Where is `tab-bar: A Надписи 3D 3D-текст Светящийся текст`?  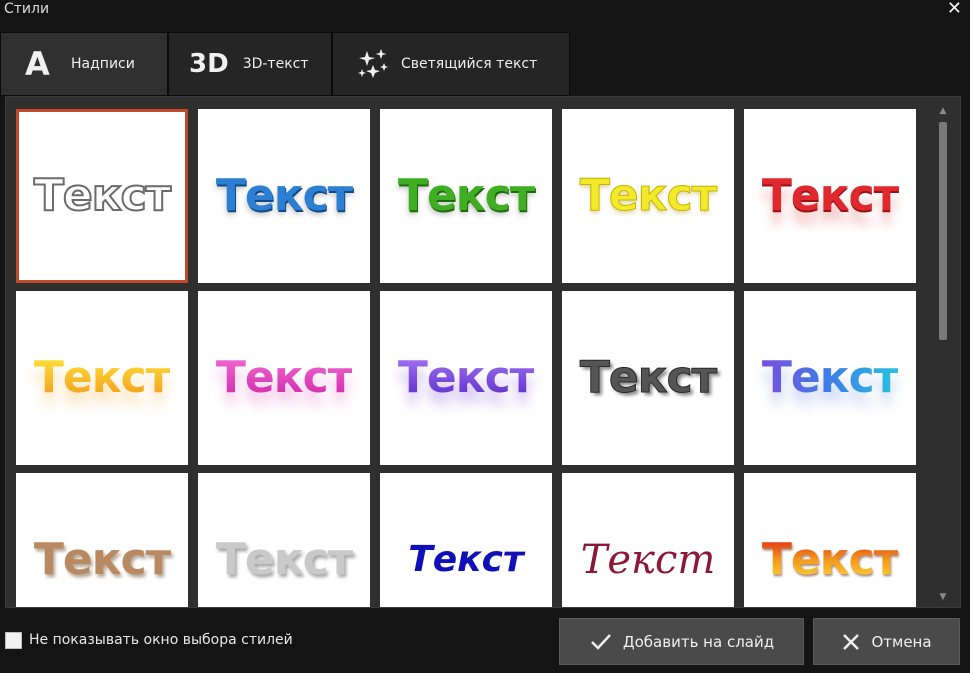
tab-bar: A Надписи 3D 3D-текст Светящийся текст is located at coordinates (485, 64).